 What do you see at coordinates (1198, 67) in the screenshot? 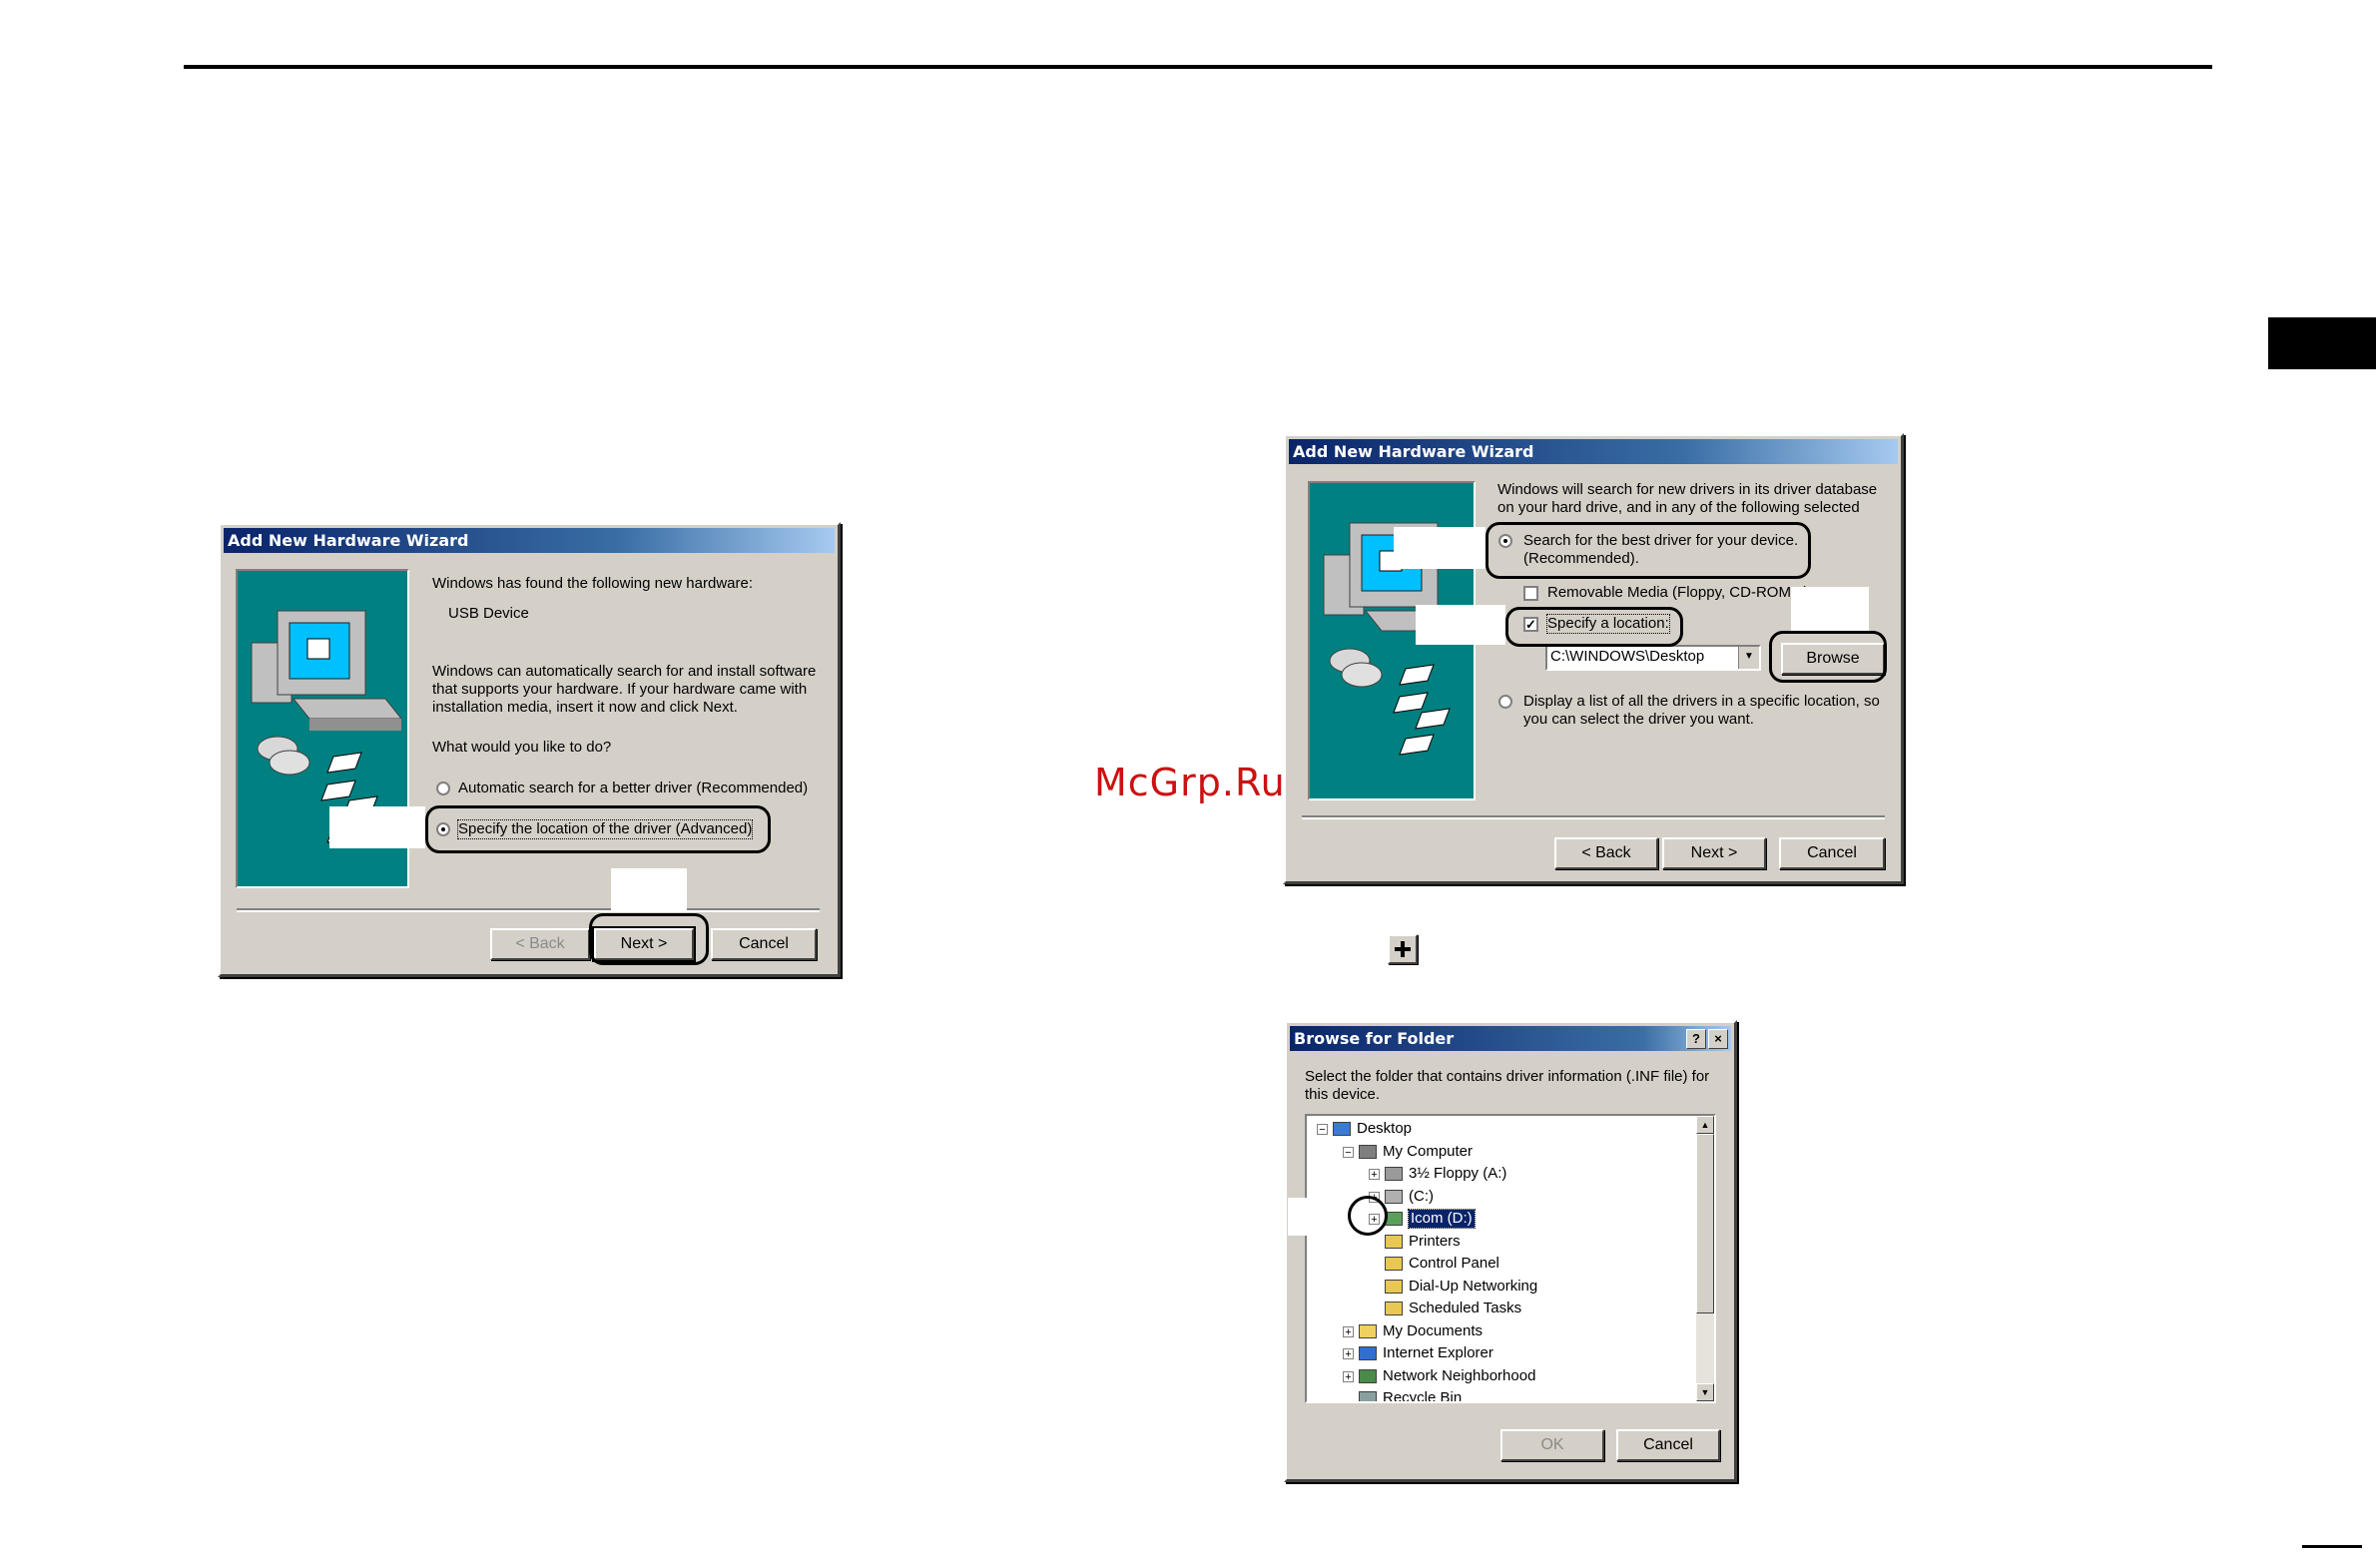
I see `header-rule` at bounding box center [1198, 67].